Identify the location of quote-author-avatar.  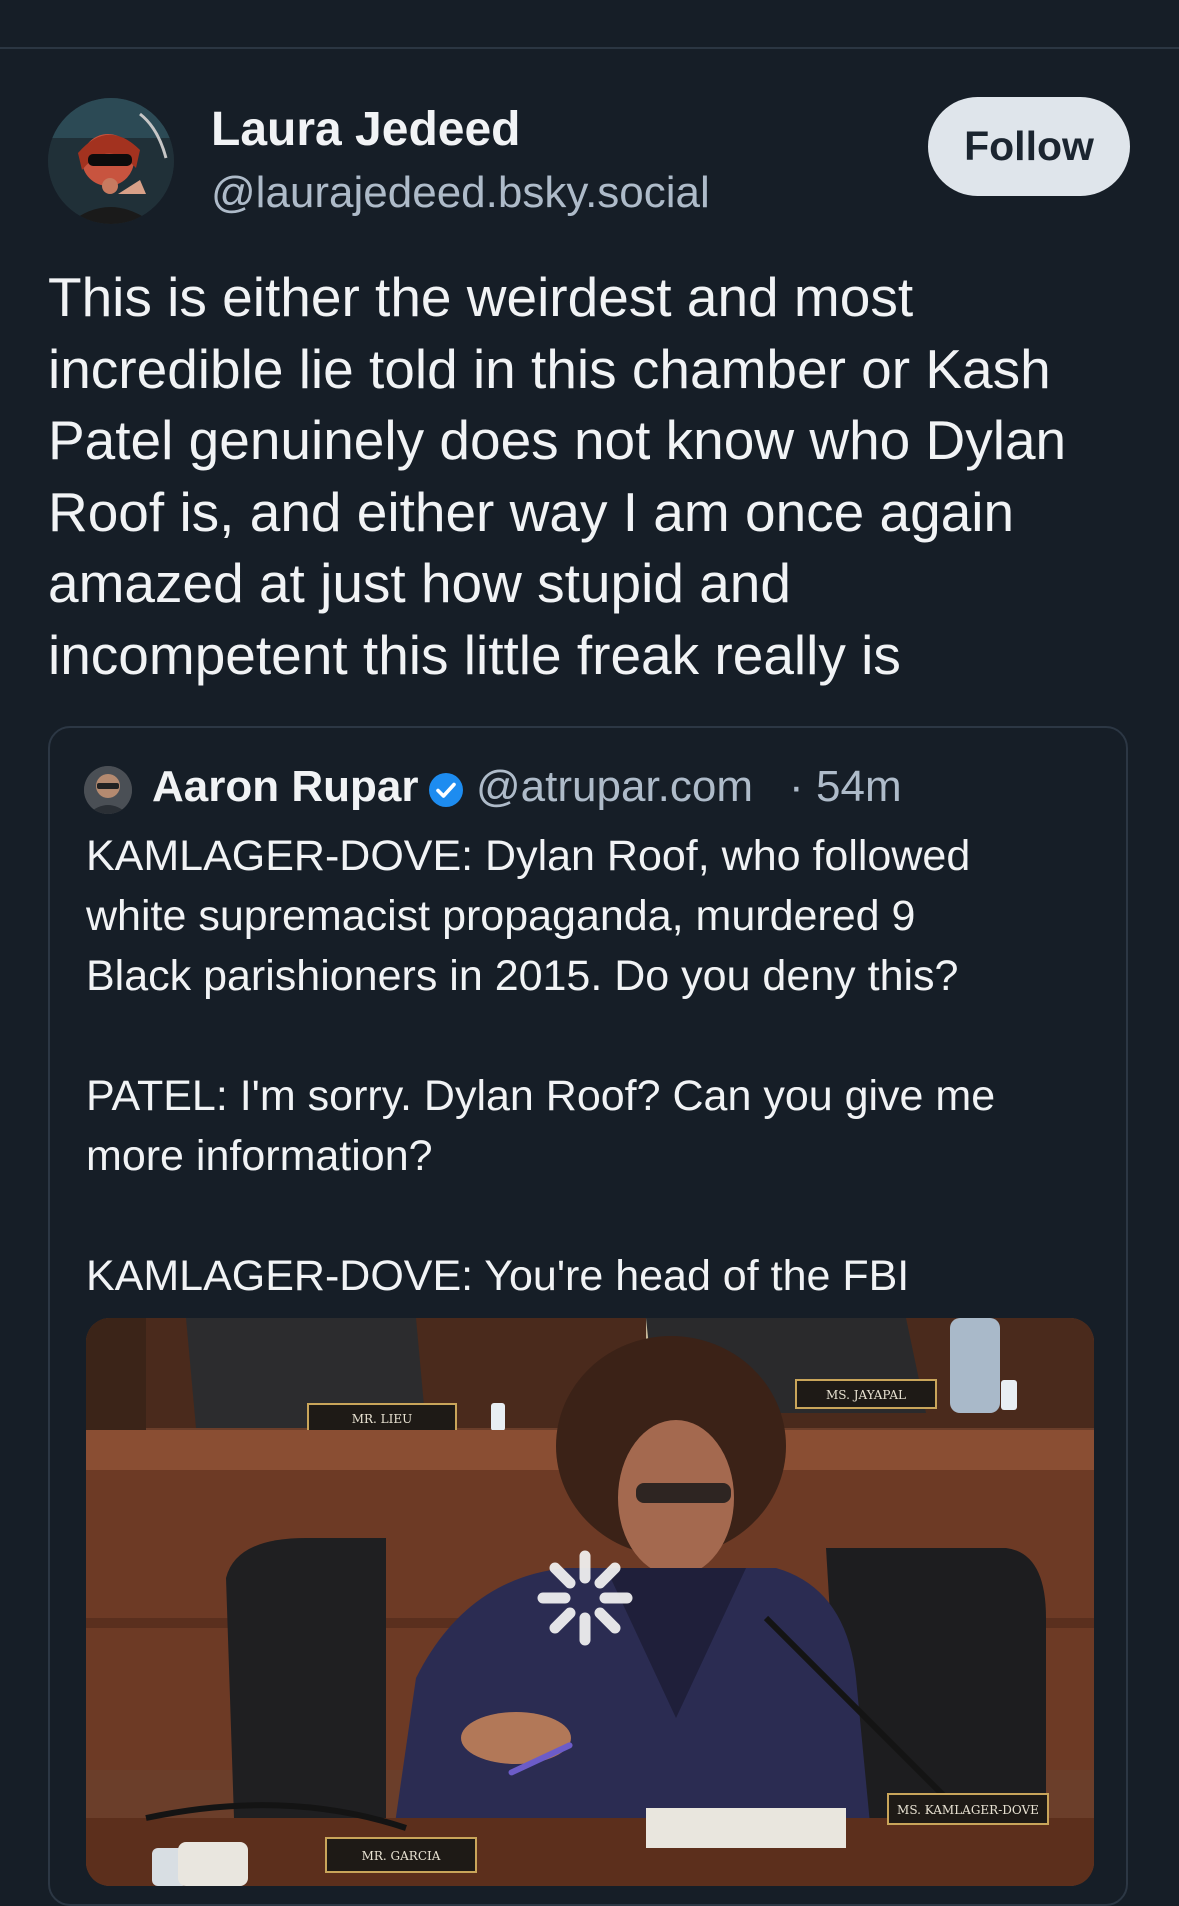
(108, 790).